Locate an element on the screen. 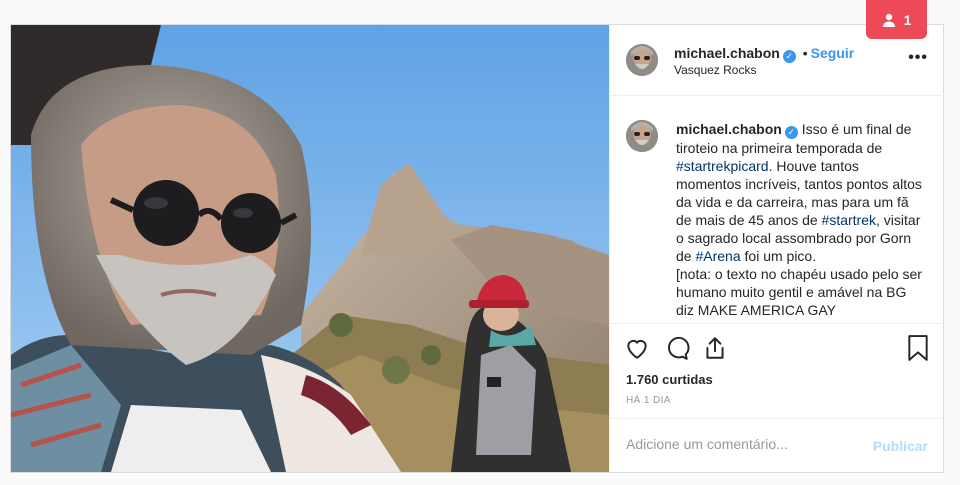  comment-bubble-icon is located at coordinates (677, 350).